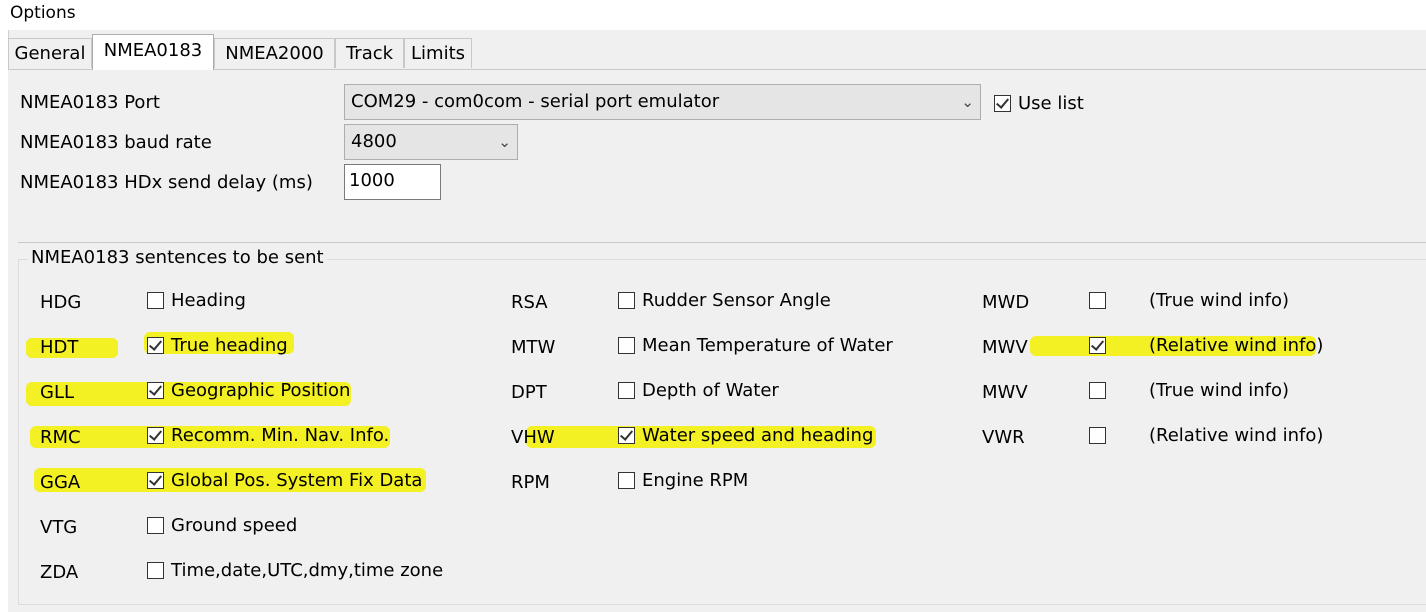 The height and width of the screenshot is (612, 1426). What do you see at coordinates (1097, 435) in the screenshot?
I see `vwr-checkbox` at bounding box center [1097, 435].